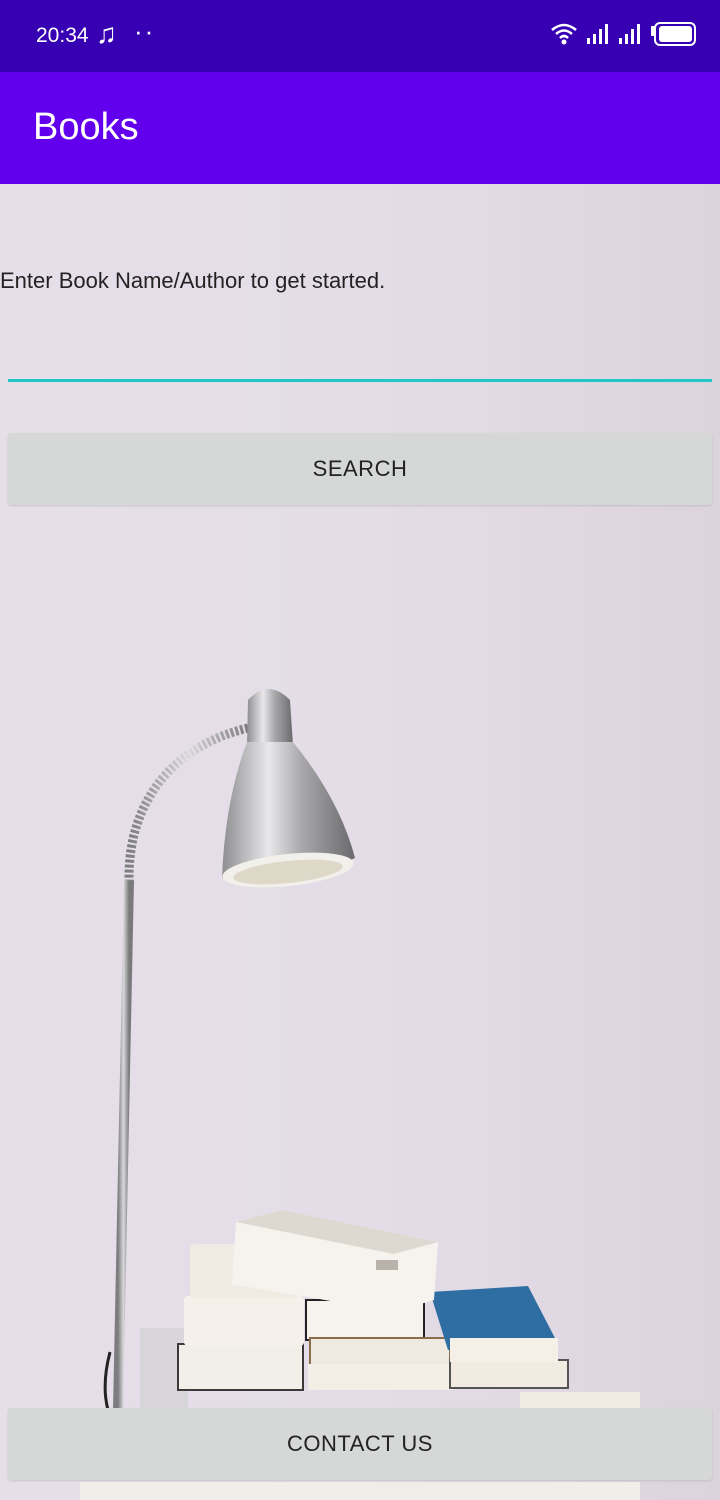 The image size is (720, 1500). I want to click on app-bar: Books, so click(360, 128).